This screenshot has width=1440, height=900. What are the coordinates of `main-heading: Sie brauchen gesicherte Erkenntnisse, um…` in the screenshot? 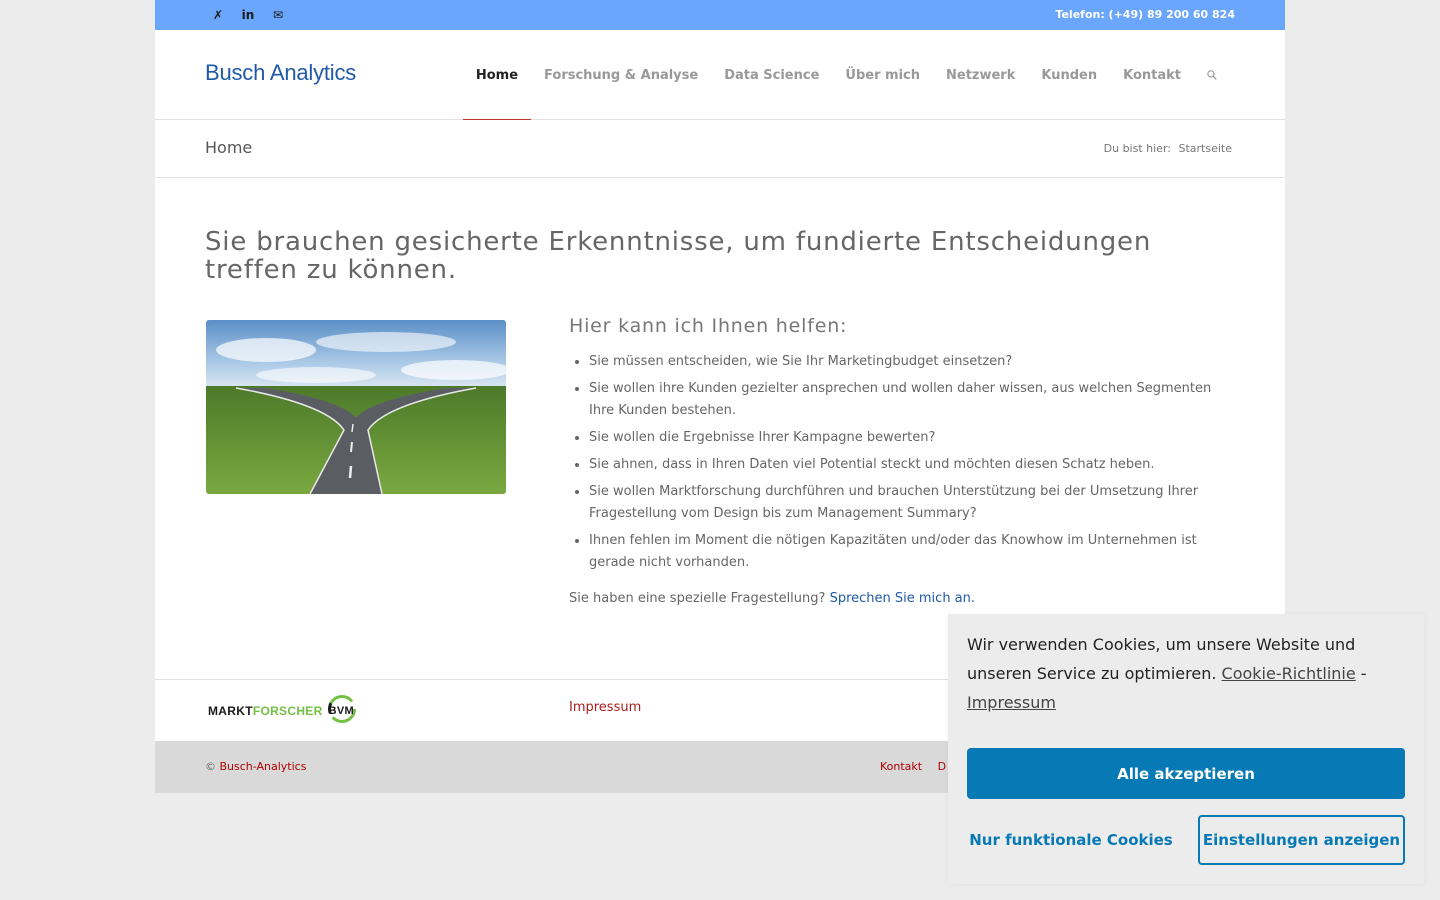 It's located at (678, 256).